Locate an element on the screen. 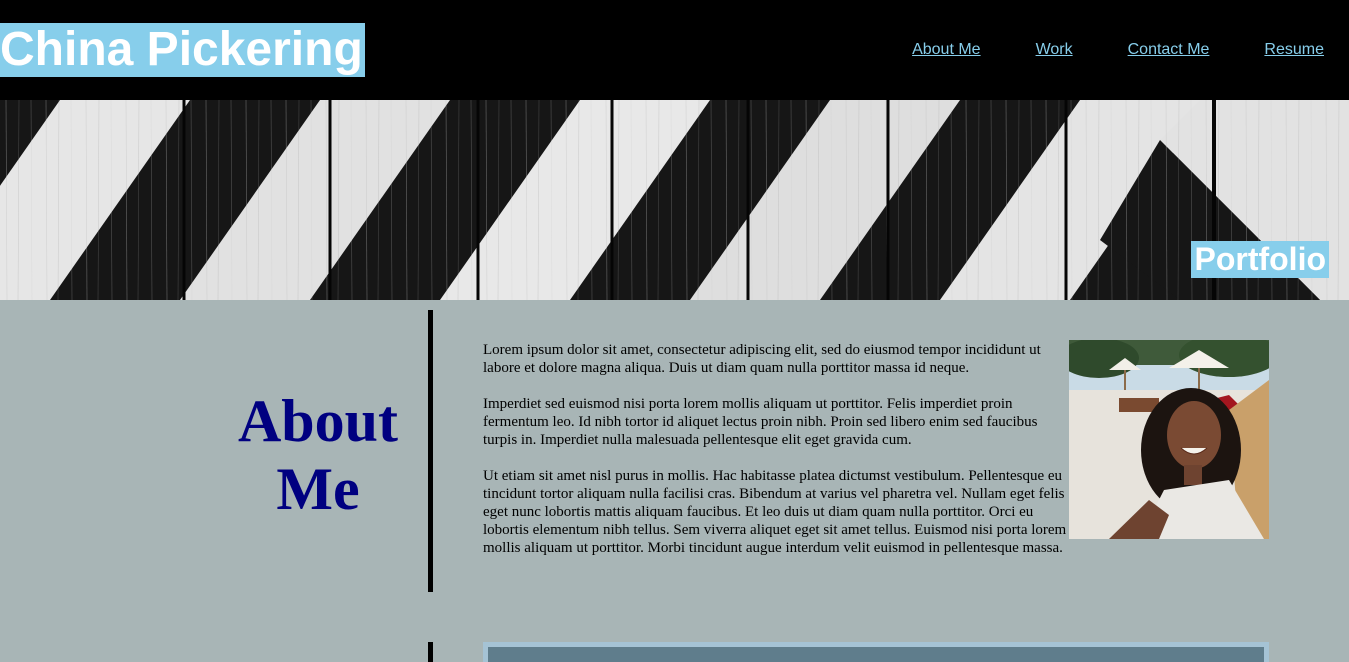 The height and width of the screenshot is (662, 1349). main-nav: About Me Work Contact Me Resume is located at coordinates (1118, 50).